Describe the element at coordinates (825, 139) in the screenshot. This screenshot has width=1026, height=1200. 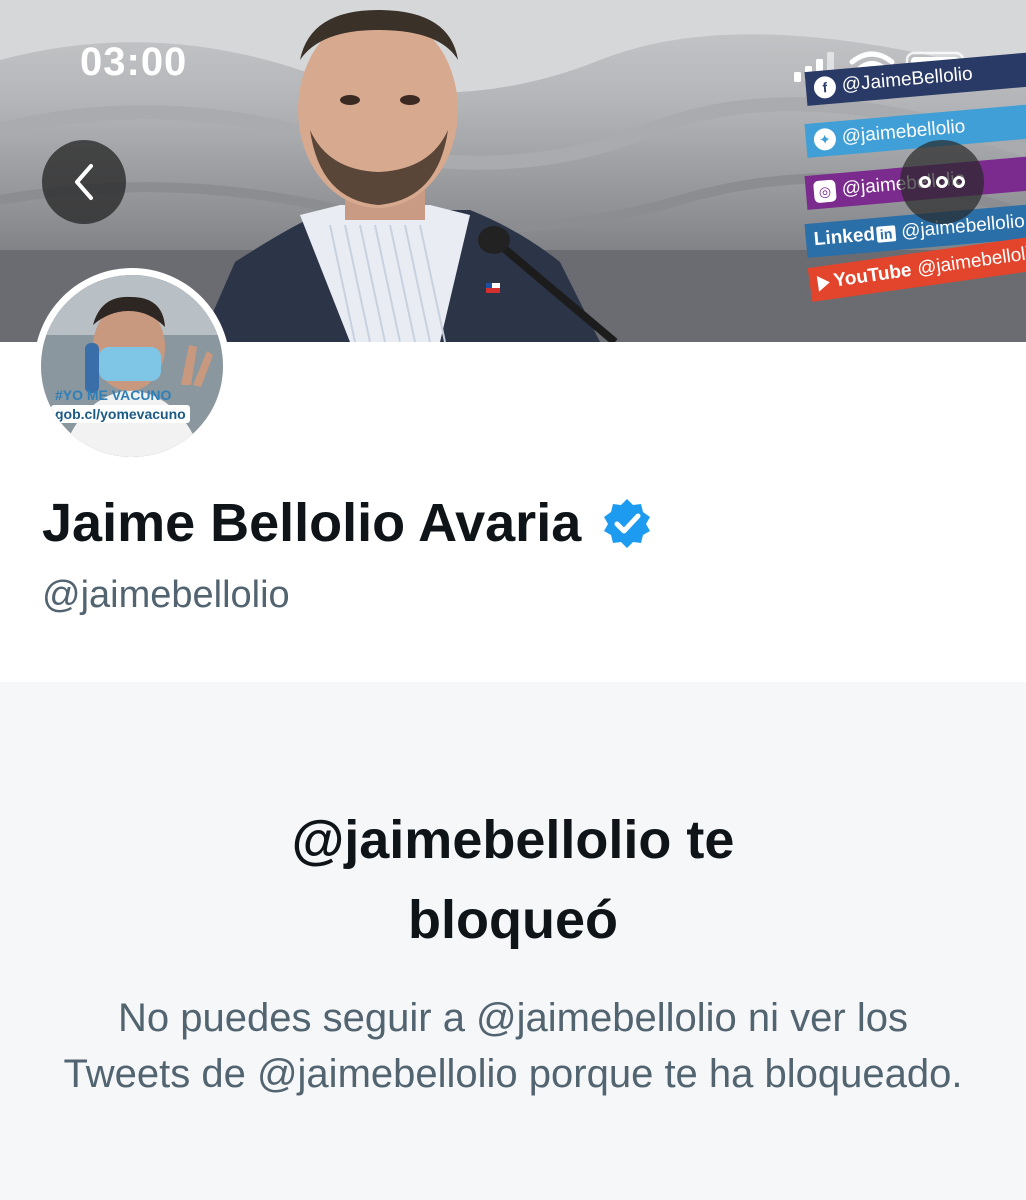
I see `twitter-icon: ✦` at that location.